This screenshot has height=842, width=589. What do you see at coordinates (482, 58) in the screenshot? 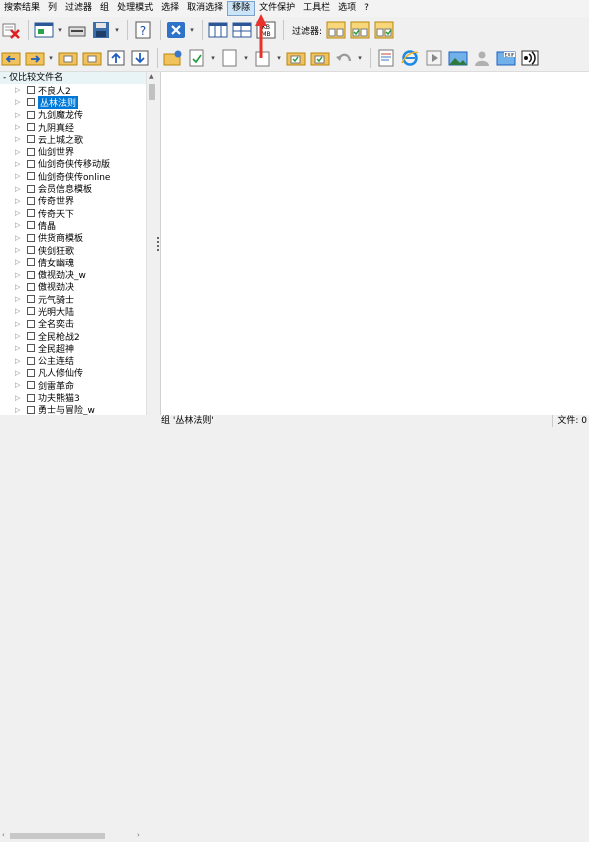
I see `user-button` at bounding box center [482, 58].